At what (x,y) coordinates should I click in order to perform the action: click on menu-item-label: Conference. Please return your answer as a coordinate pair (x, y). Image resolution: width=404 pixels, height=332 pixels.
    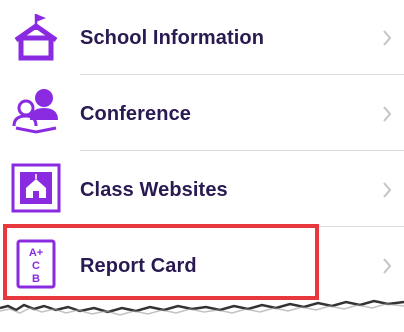
    Looking at the image, I should click on (136, 113).